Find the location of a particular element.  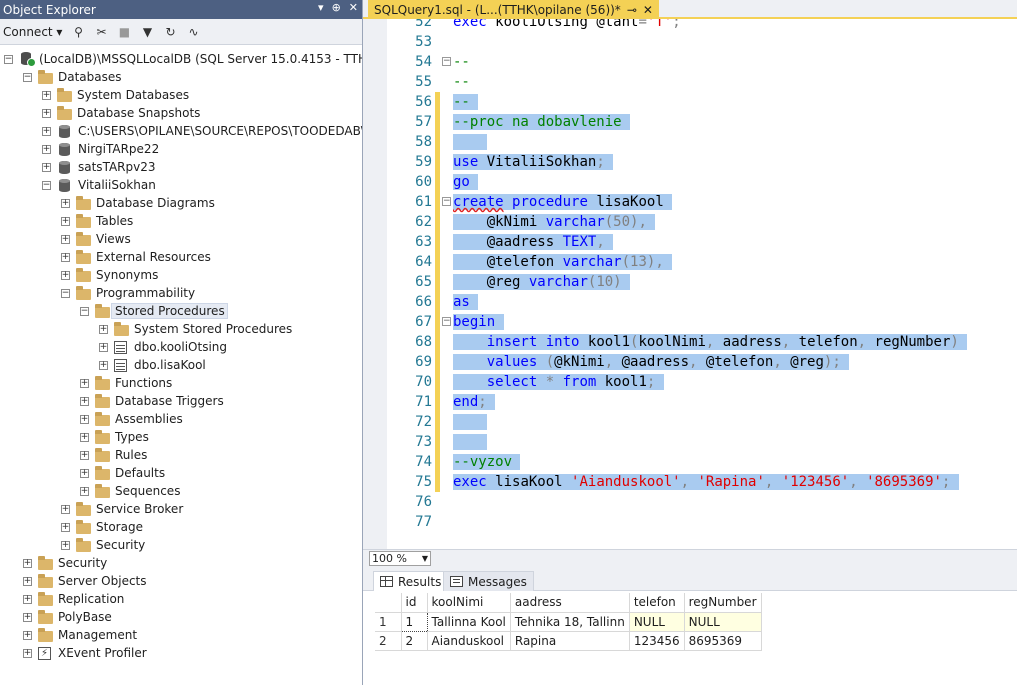

table-cell: 8695369 is located at coordinates (723, 641).